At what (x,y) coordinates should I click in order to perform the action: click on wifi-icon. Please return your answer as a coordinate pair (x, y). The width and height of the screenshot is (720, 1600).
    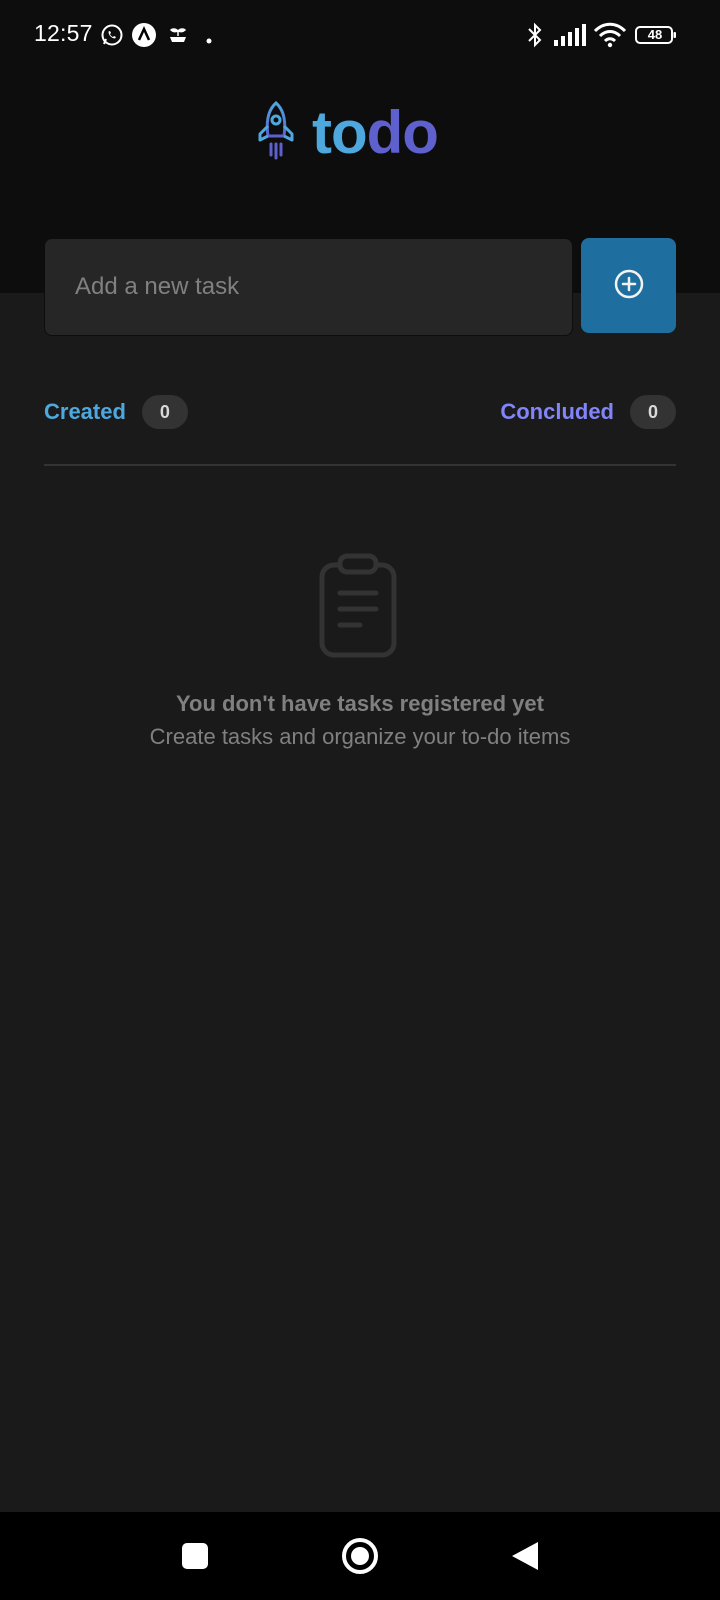
    Looking at the image, I should click on (610, 35).